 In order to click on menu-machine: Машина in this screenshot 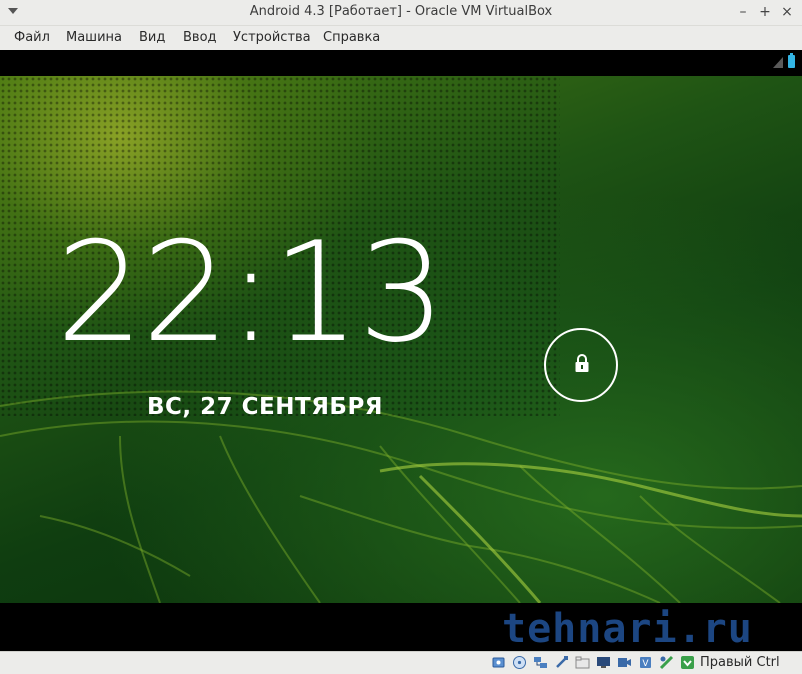, I will do `click(94, 37)`.